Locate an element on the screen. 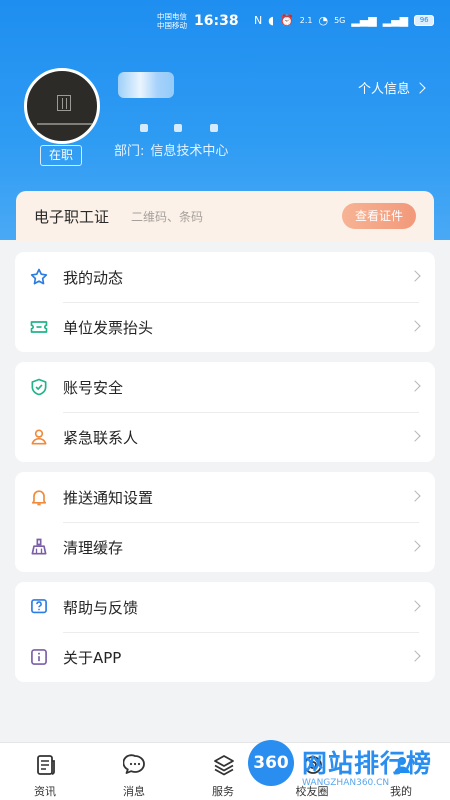 The height and width of the screenshot is (800, 450). menu-group-help: 帮助与反馈 关于APP is located at coordinates (225, 632).